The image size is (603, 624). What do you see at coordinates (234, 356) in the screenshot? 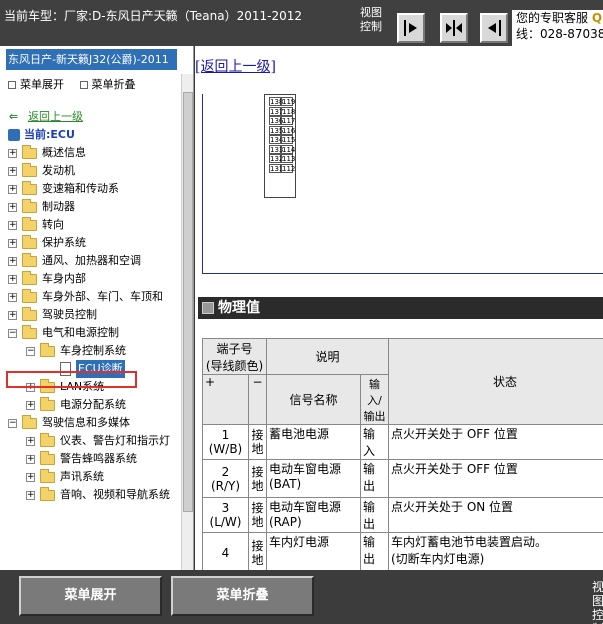
I see `th-terminal: 端子号 (导线颜色)` at bounding box center [234, 356].